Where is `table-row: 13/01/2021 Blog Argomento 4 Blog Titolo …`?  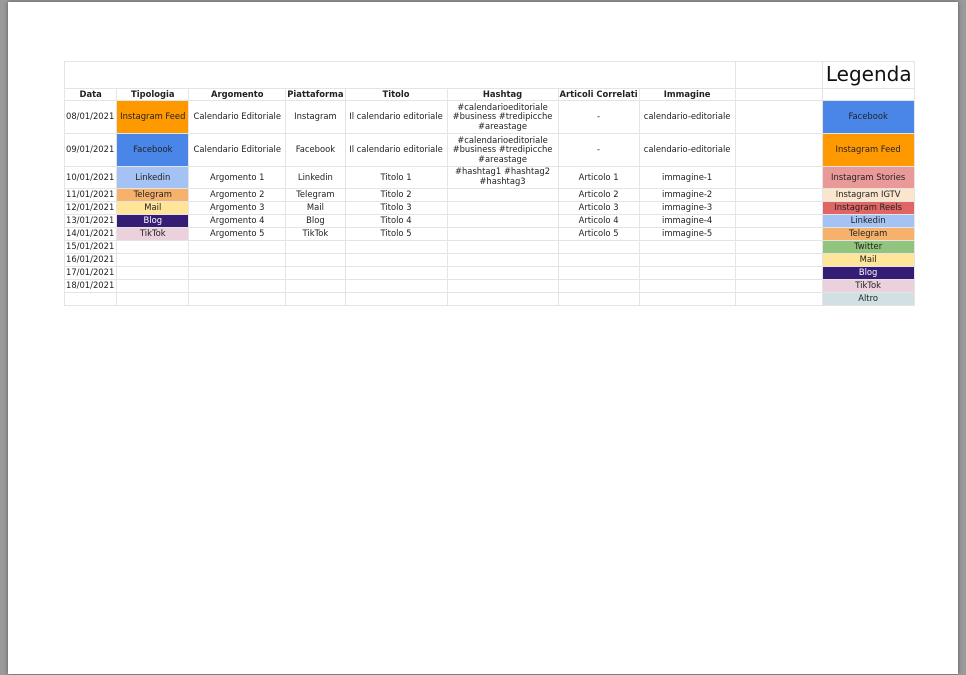
table-row: 13/01/2021 Blog Argomento 4 Blog Titolo … is located at coordinates (489, 221).